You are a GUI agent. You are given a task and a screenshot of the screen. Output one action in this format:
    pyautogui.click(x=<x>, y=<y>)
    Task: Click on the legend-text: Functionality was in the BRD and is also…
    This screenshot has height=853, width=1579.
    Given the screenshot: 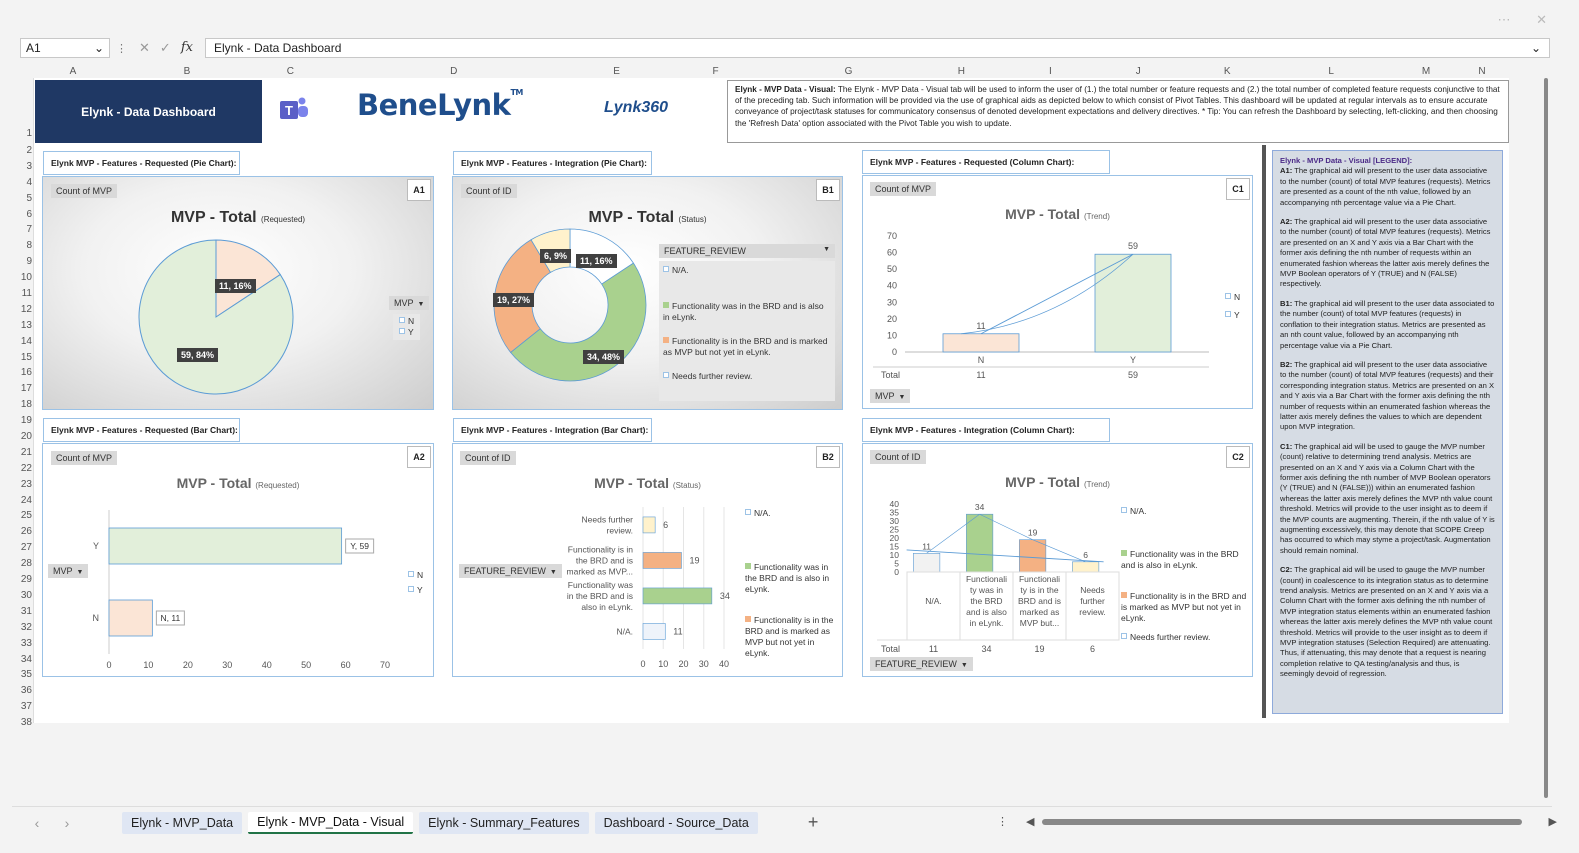 What is the action you would take?
    pyautogui.click(x=743, y=311)
    